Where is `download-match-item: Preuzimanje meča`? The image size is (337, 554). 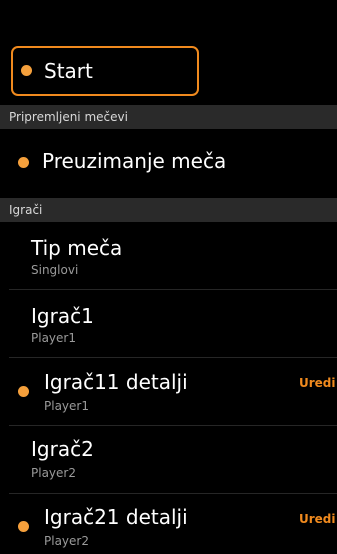 download-match-item: Preuzimanje meča is located at coordinates (168, 162).